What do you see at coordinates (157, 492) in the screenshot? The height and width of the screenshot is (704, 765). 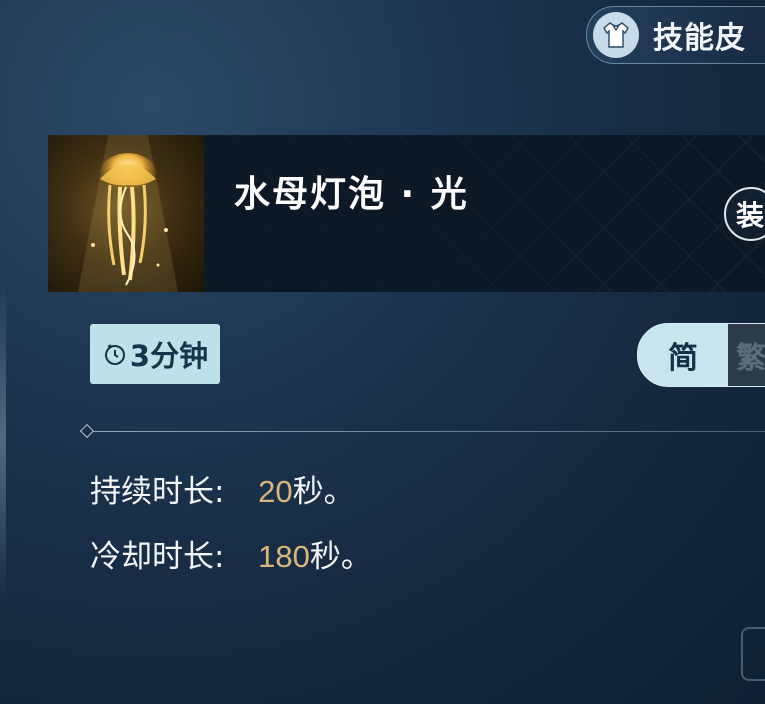 I see `stat-label: 持续时长:` at bounding box center [157, 492].